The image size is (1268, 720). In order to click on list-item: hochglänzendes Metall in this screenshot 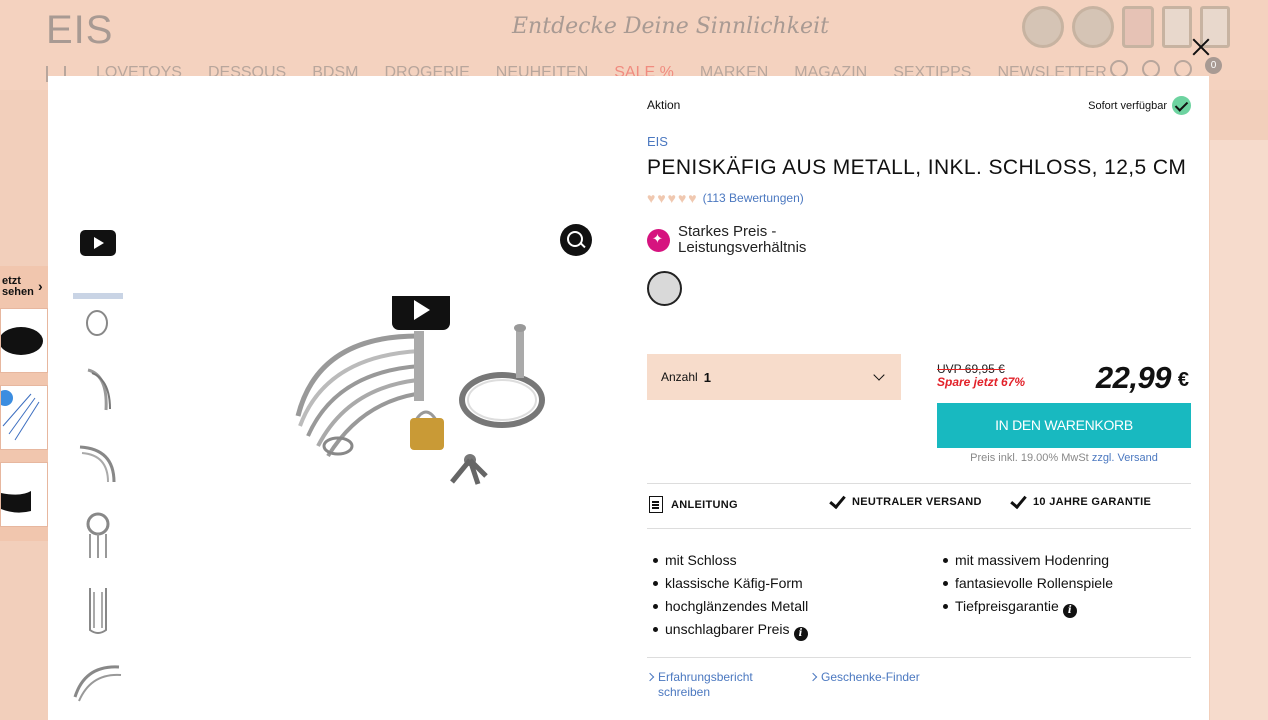, I will do `click(727, 609)`.